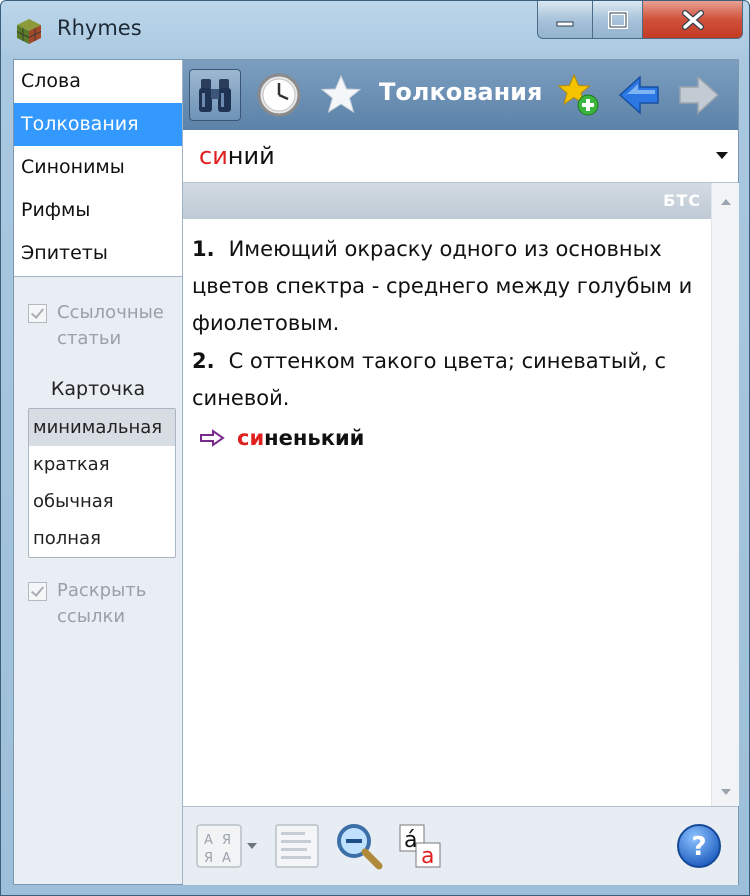 The width and height of the screenshot is (750, 896). What do you see at coordinates (213, 156) in the screenshot?
I see `search-word-stress: си` at bounding box center [213, 156].